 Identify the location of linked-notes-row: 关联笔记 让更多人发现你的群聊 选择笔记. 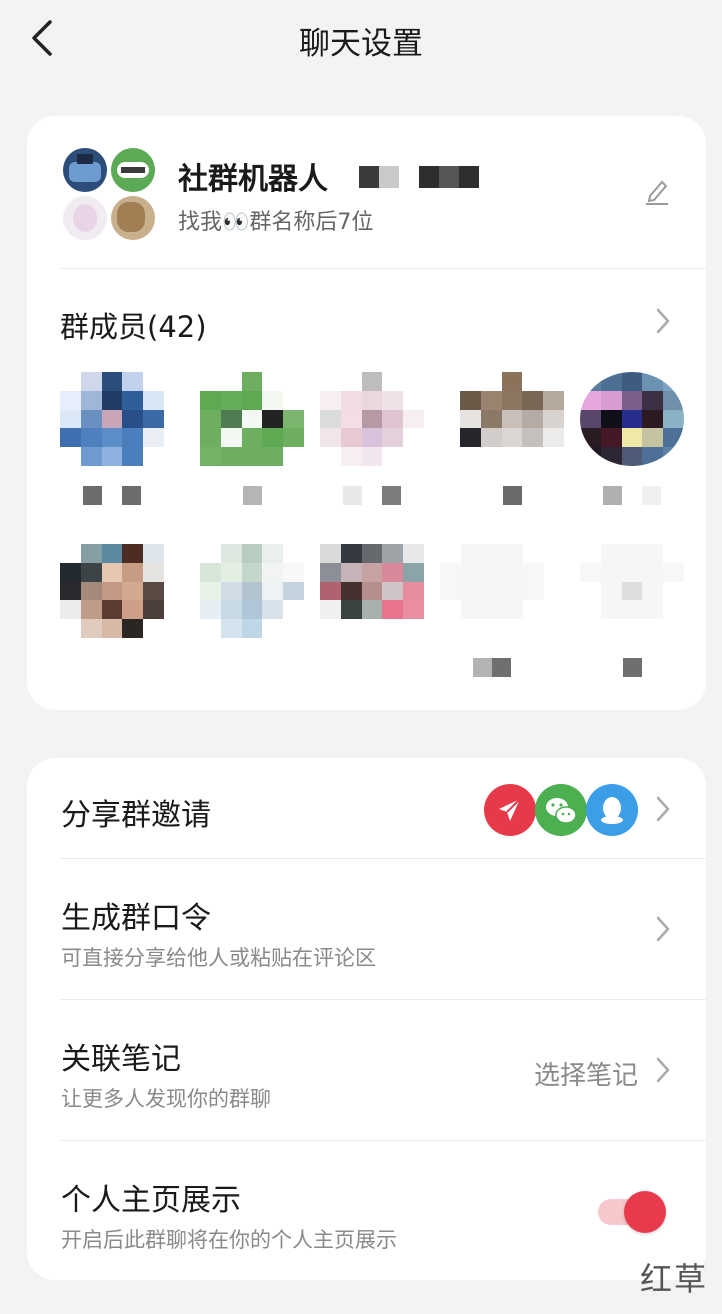
(366, 1070).